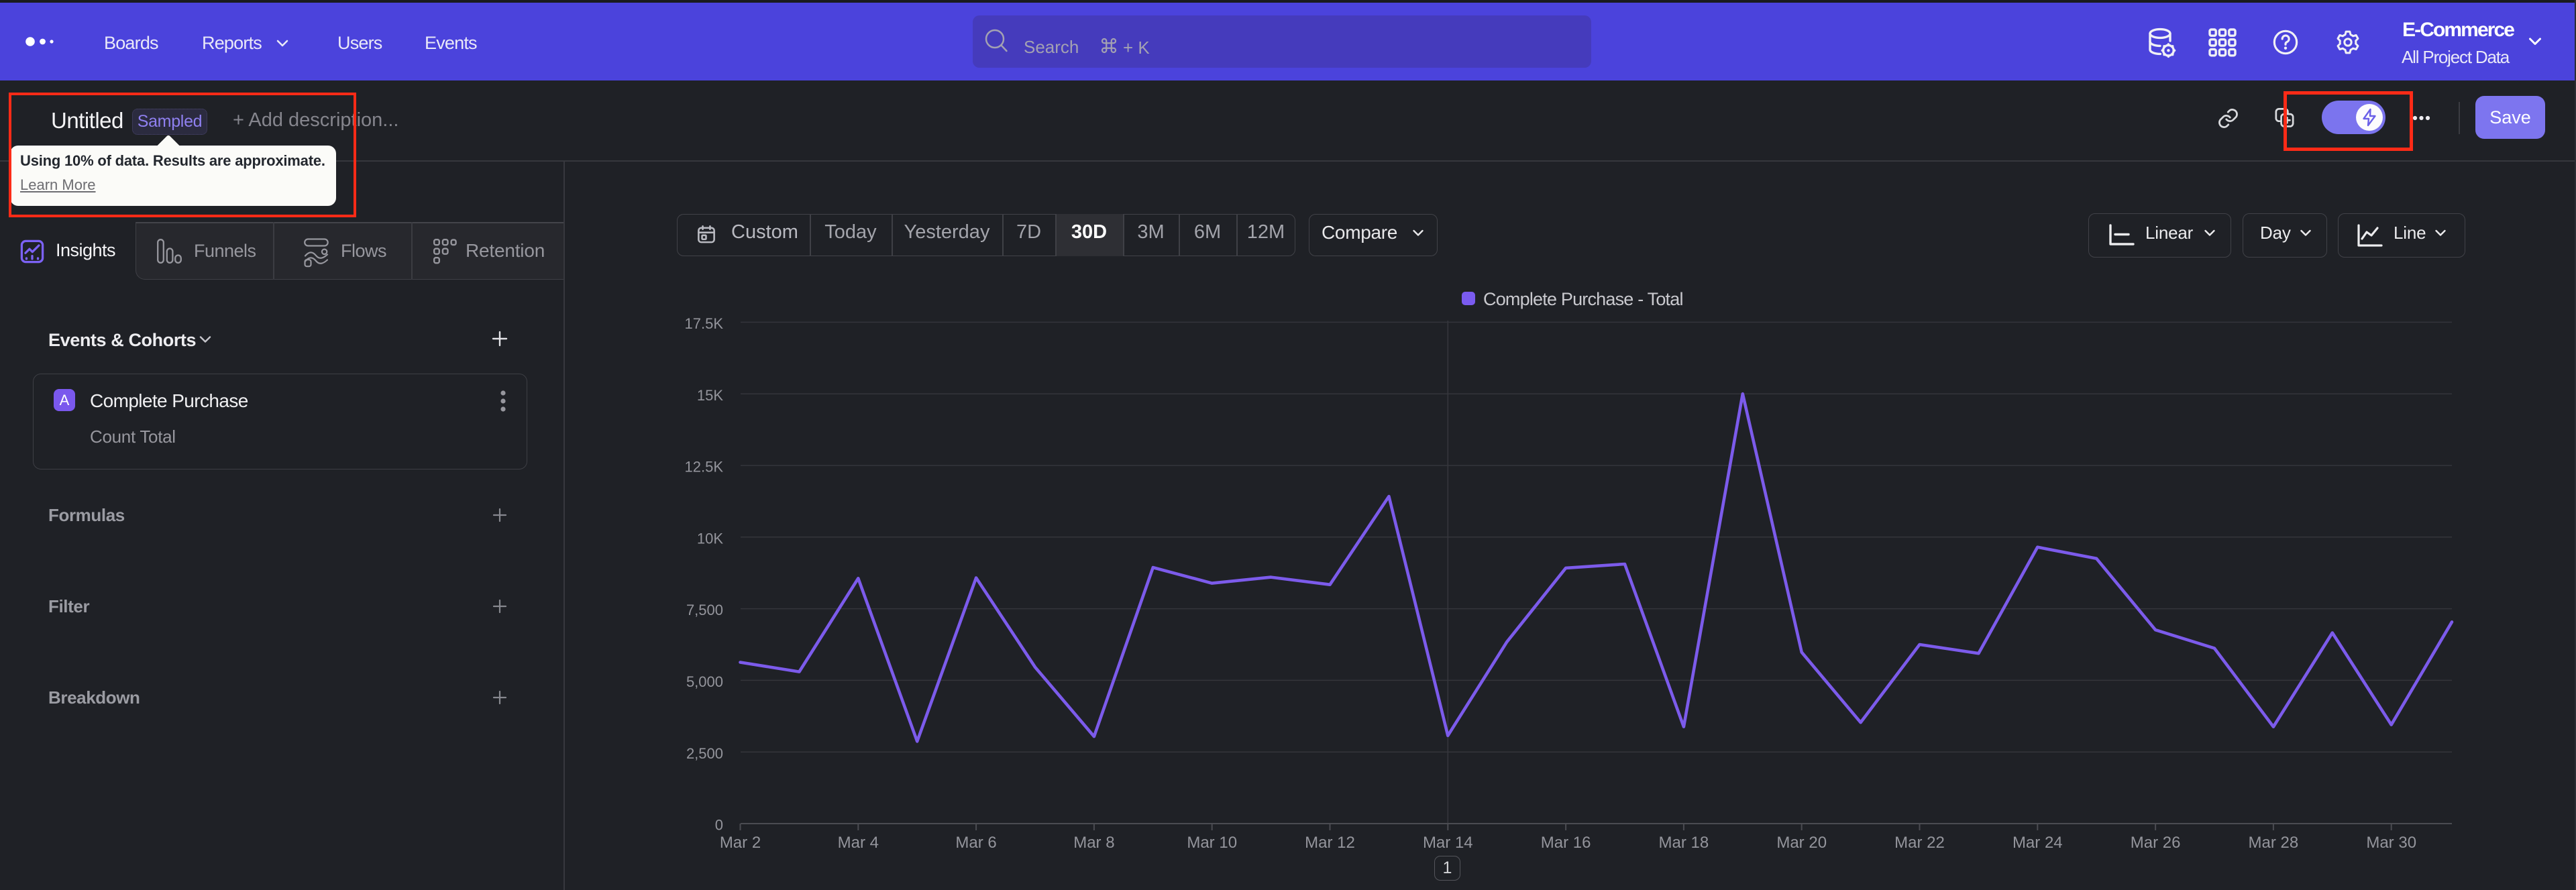  Describe the element at coordinates (975, 843) in the screenshot. I see `svg-text: Mar 6` at that location.